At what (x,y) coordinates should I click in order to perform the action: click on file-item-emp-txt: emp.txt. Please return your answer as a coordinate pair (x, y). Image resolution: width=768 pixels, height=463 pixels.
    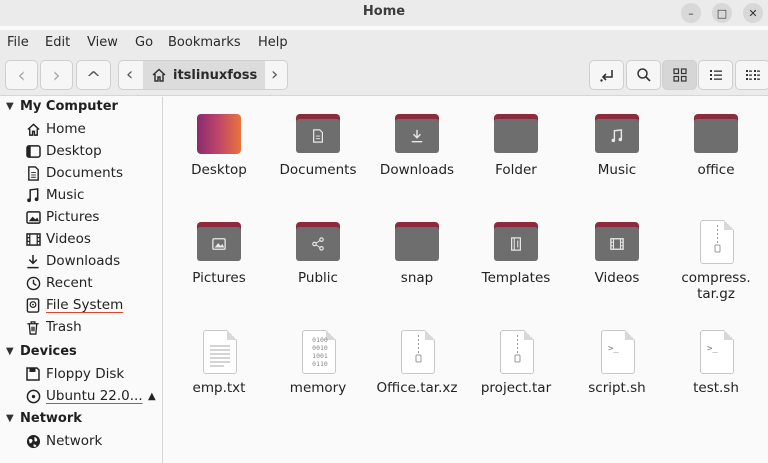
    Looking at the image, I should click on (219, 362).